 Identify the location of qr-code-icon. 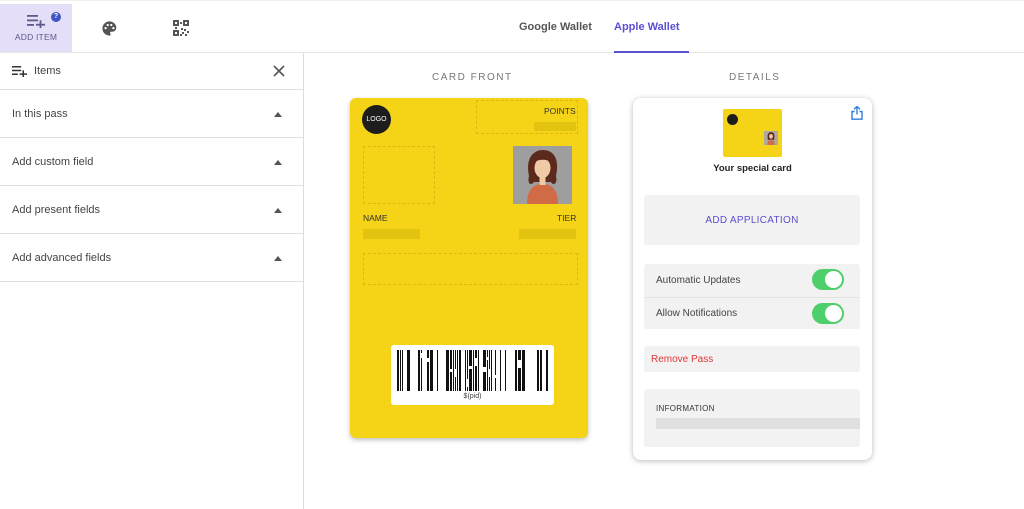
(181, 28).